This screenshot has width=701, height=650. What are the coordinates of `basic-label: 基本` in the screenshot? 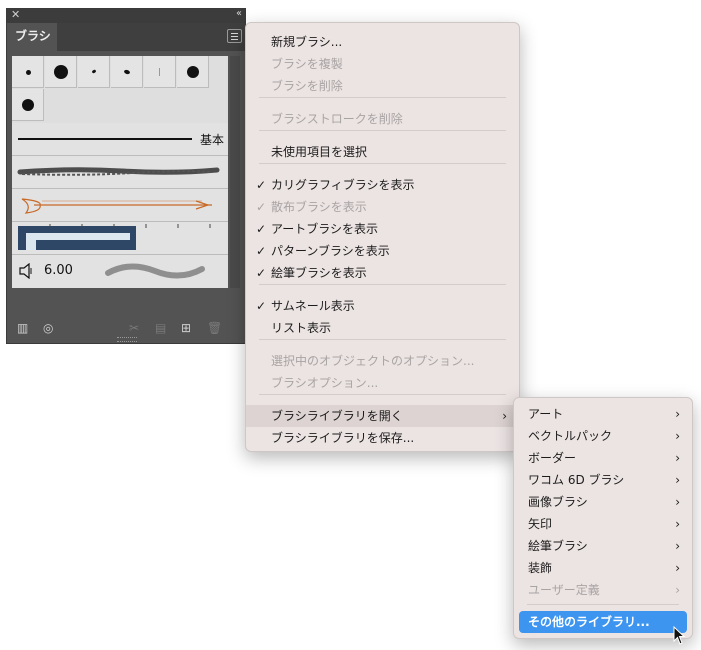 It's located at (211, 140).